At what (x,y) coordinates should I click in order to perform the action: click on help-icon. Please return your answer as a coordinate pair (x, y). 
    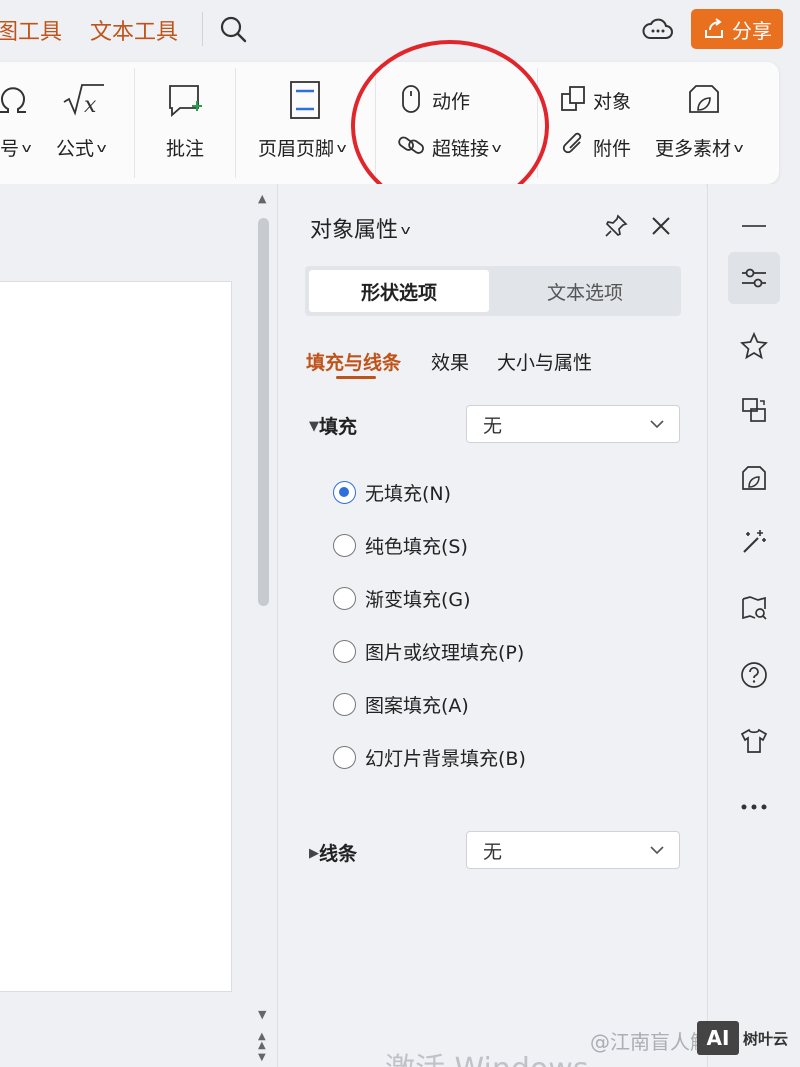
    Looking at the image, I should click on (754, 675).